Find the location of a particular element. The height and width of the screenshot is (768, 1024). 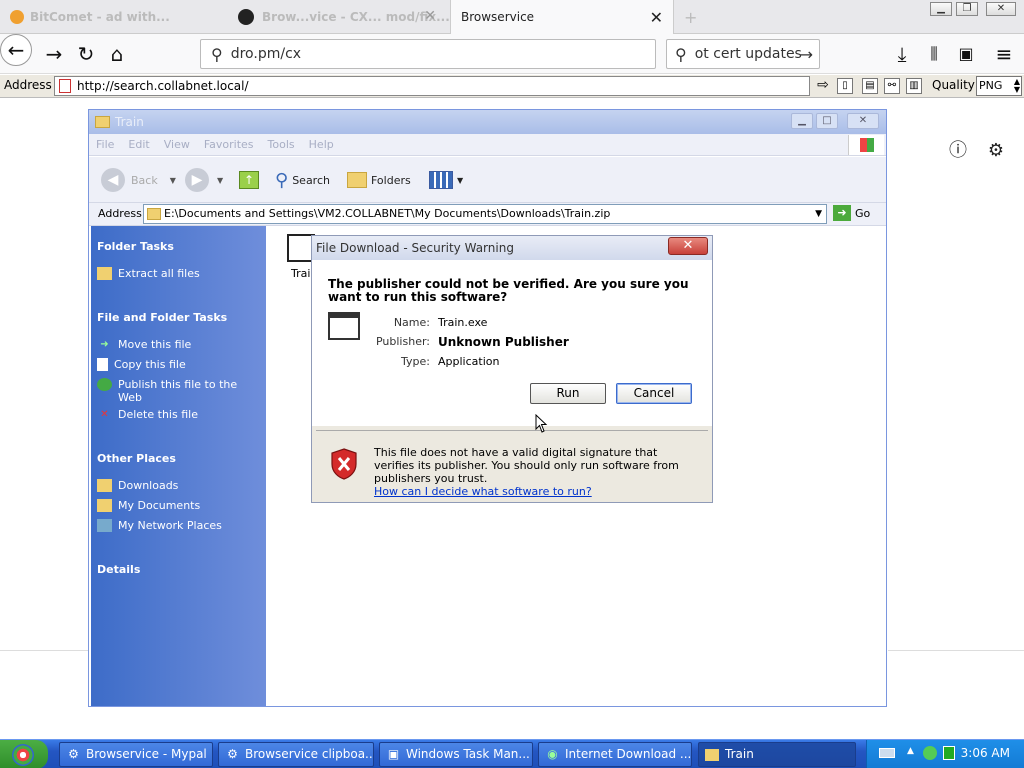

back-label: Back is located at coordinates (144, 180).